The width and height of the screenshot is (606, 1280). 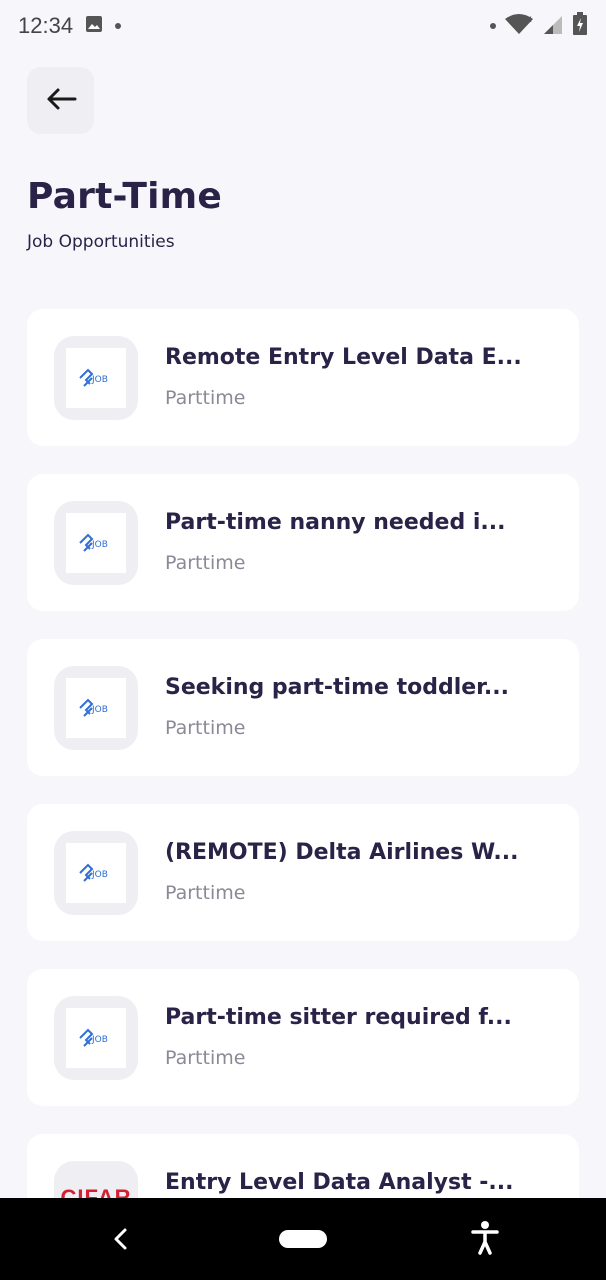 I want to click on svg-text: x, so click(x=529, y=19).